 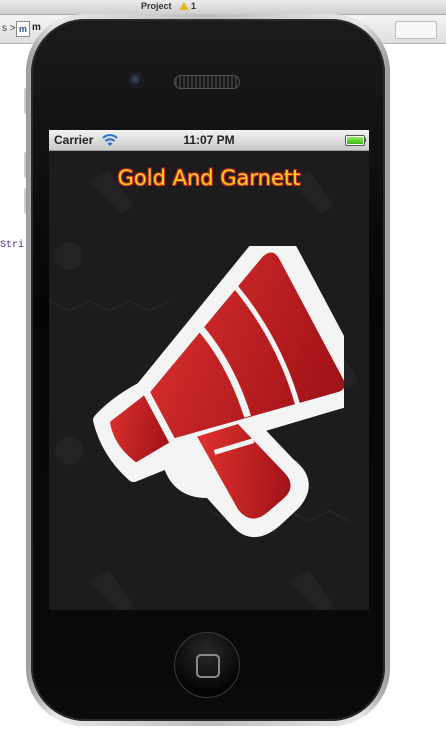 I want to click on xcode-window-title: Project, so click(x=156, y=6).